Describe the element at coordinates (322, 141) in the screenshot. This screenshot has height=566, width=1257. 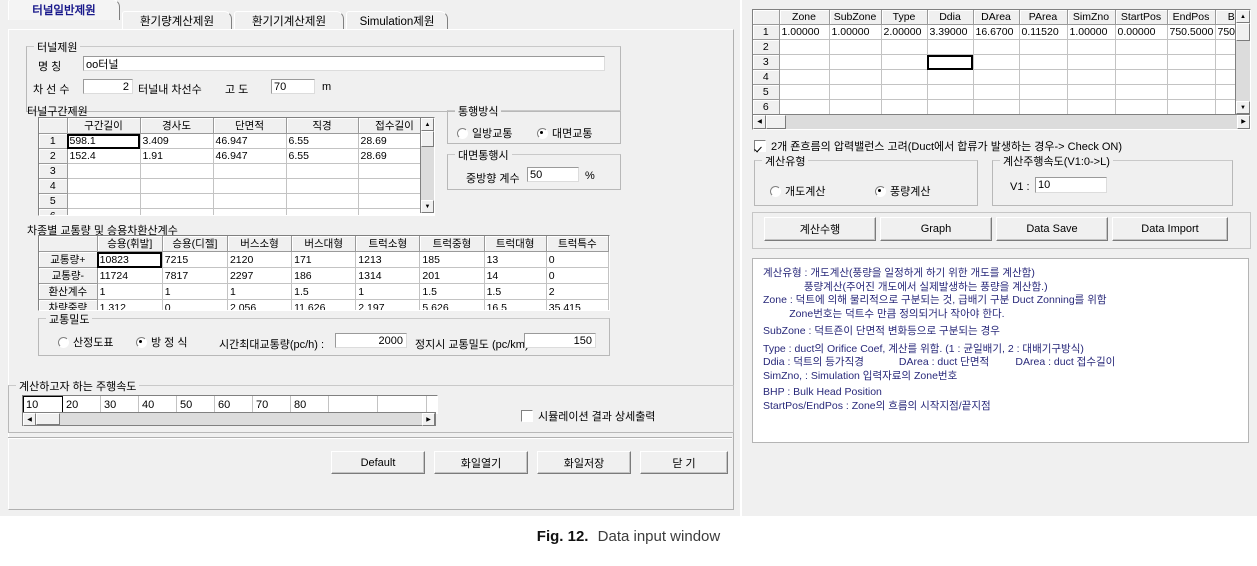
I see `cell: 6.55` at that location.